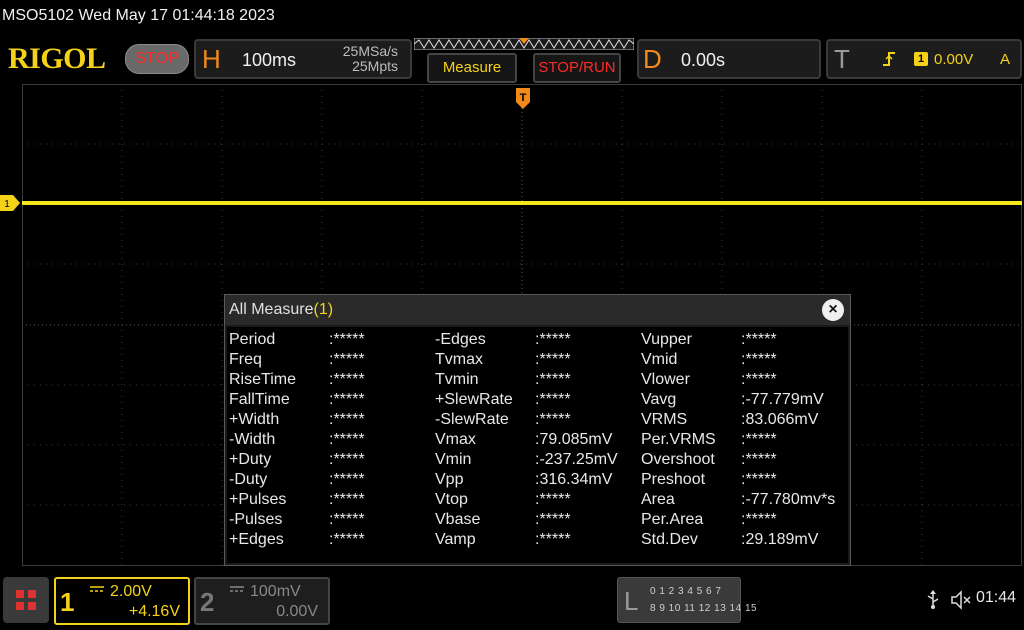 The height and width of the screenshot is (630, 1024). What do you see at coordinates (453, 459) in the screenshot?
I see `measure-name: Vmin` at bounding box center [453, 459].